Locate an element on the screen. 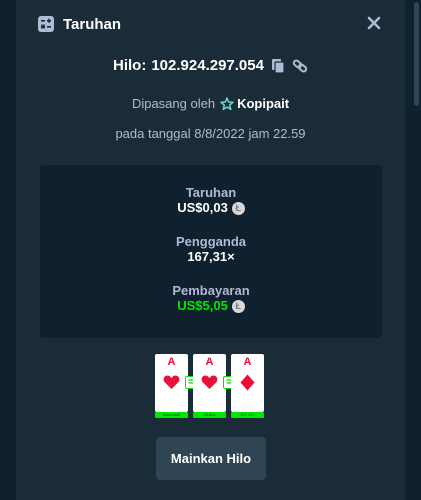 This screenshot has width=421, height=500. payout-value-row: US$5,05 Ł is located at coordinates (211, 306).